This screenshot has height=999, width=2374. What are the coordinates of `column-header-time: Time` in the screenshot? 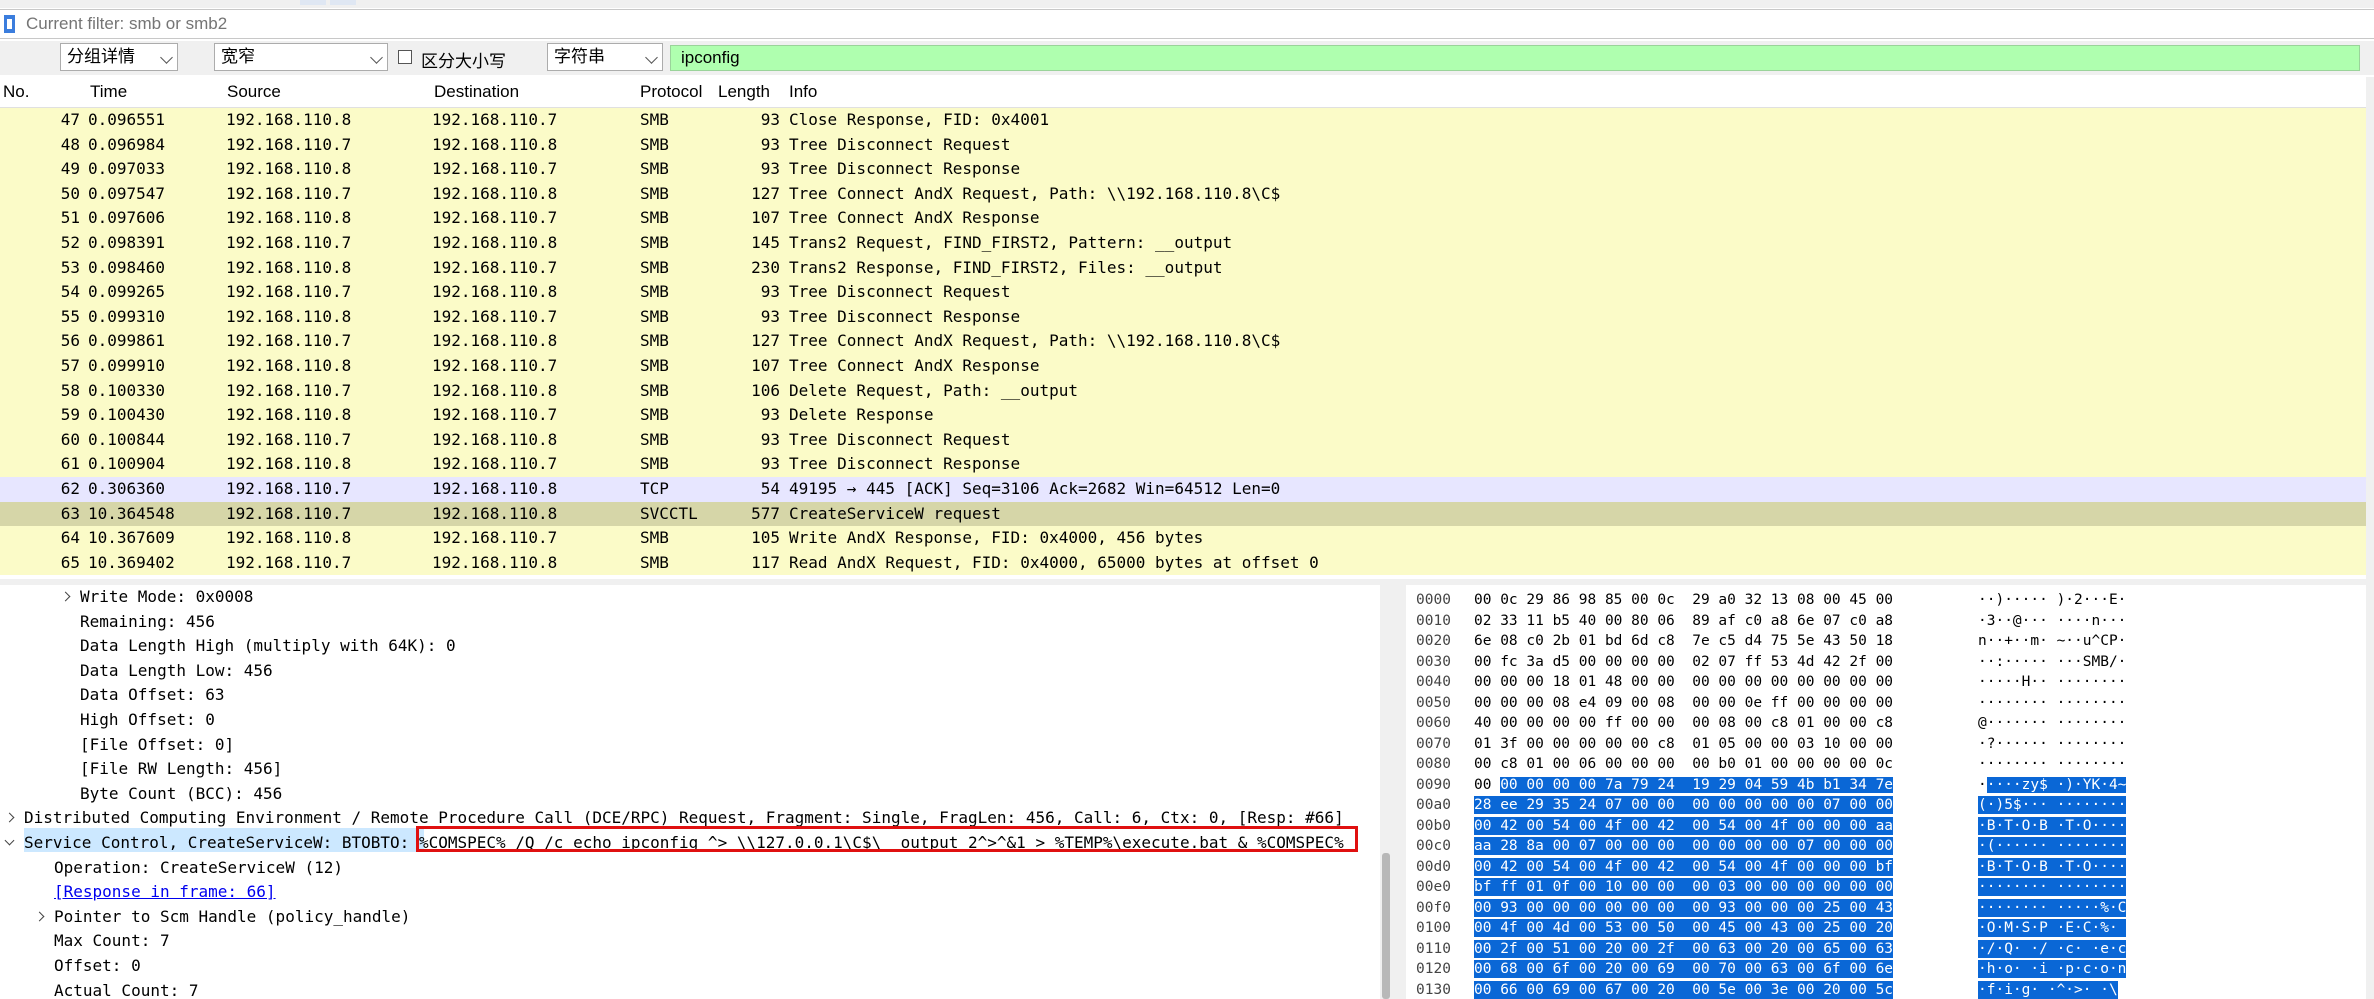 It's located at (108, 92).